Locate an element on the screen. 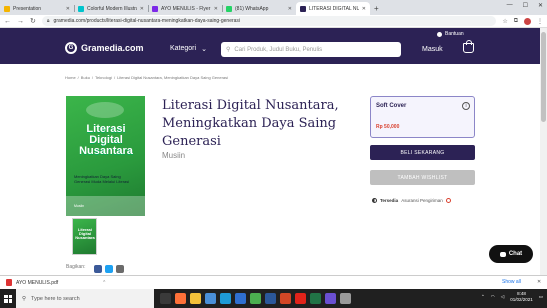 The width and height of the screenshot is (547, 308). share-icons is located at coordinates (109, 269).